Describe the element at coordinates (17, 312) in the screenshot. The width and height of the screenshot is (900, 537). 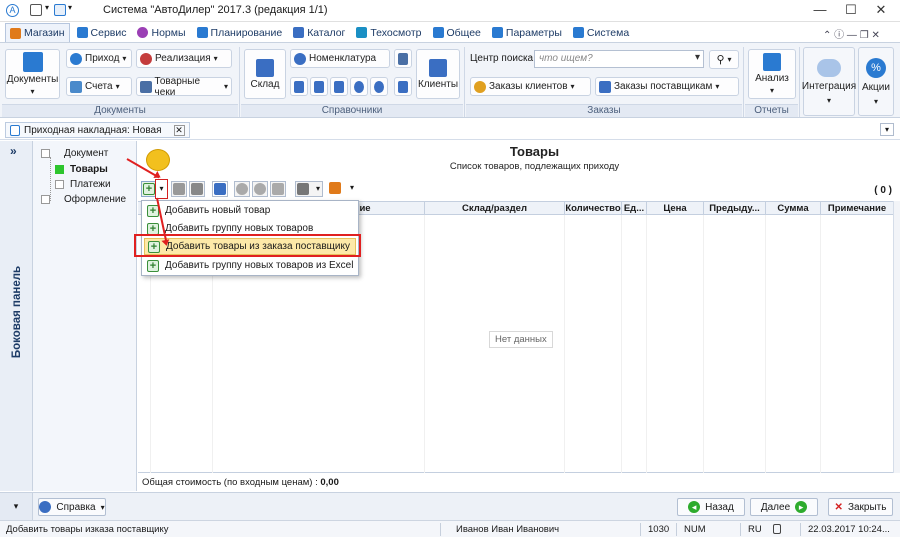
I see `side-panel-label: Боковая панель` at that location.